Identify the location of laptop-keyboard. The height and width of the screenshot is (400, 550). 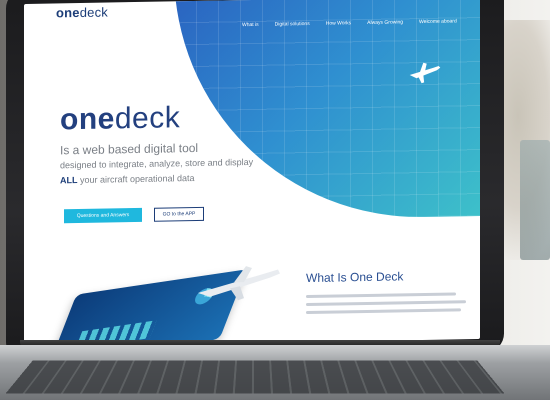
(255, 377).